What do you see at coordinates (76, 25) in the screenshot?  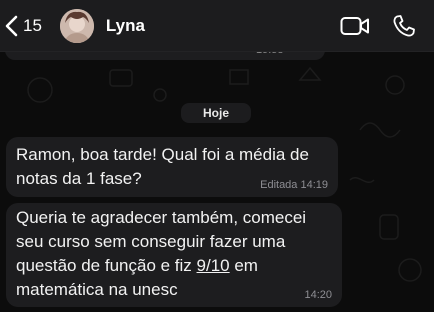 I see `avatar` at bounding box center [76, 25].